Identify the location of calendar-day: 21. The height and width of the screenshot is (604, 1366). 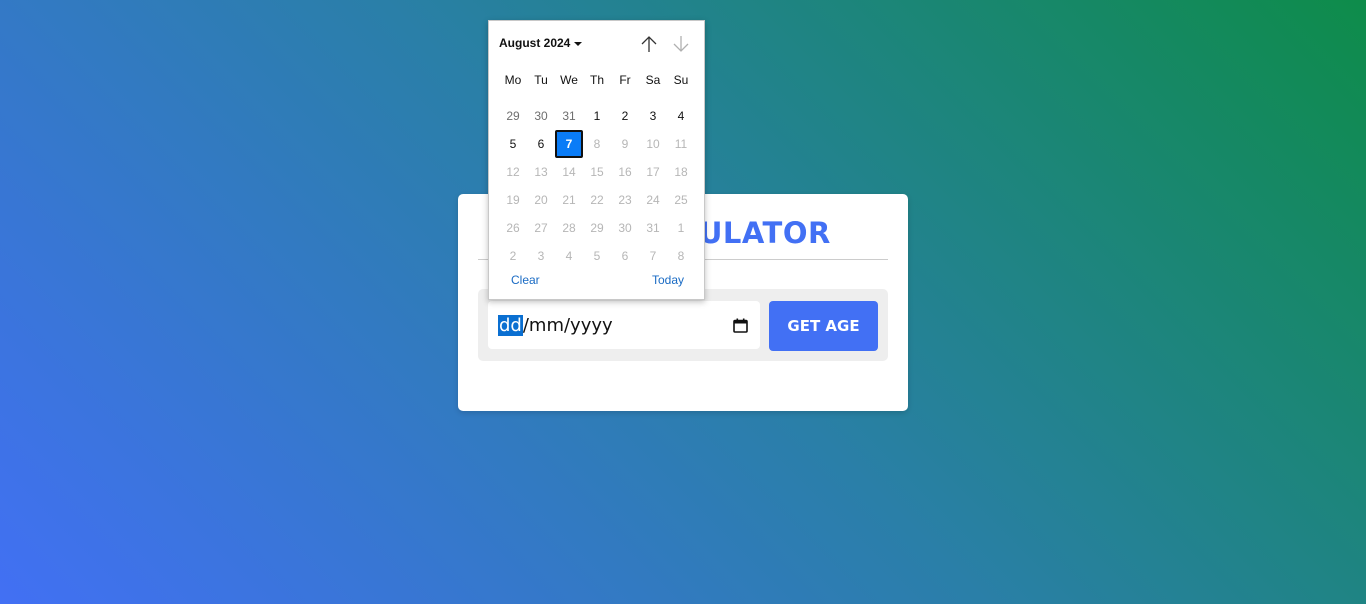
(569, 200).